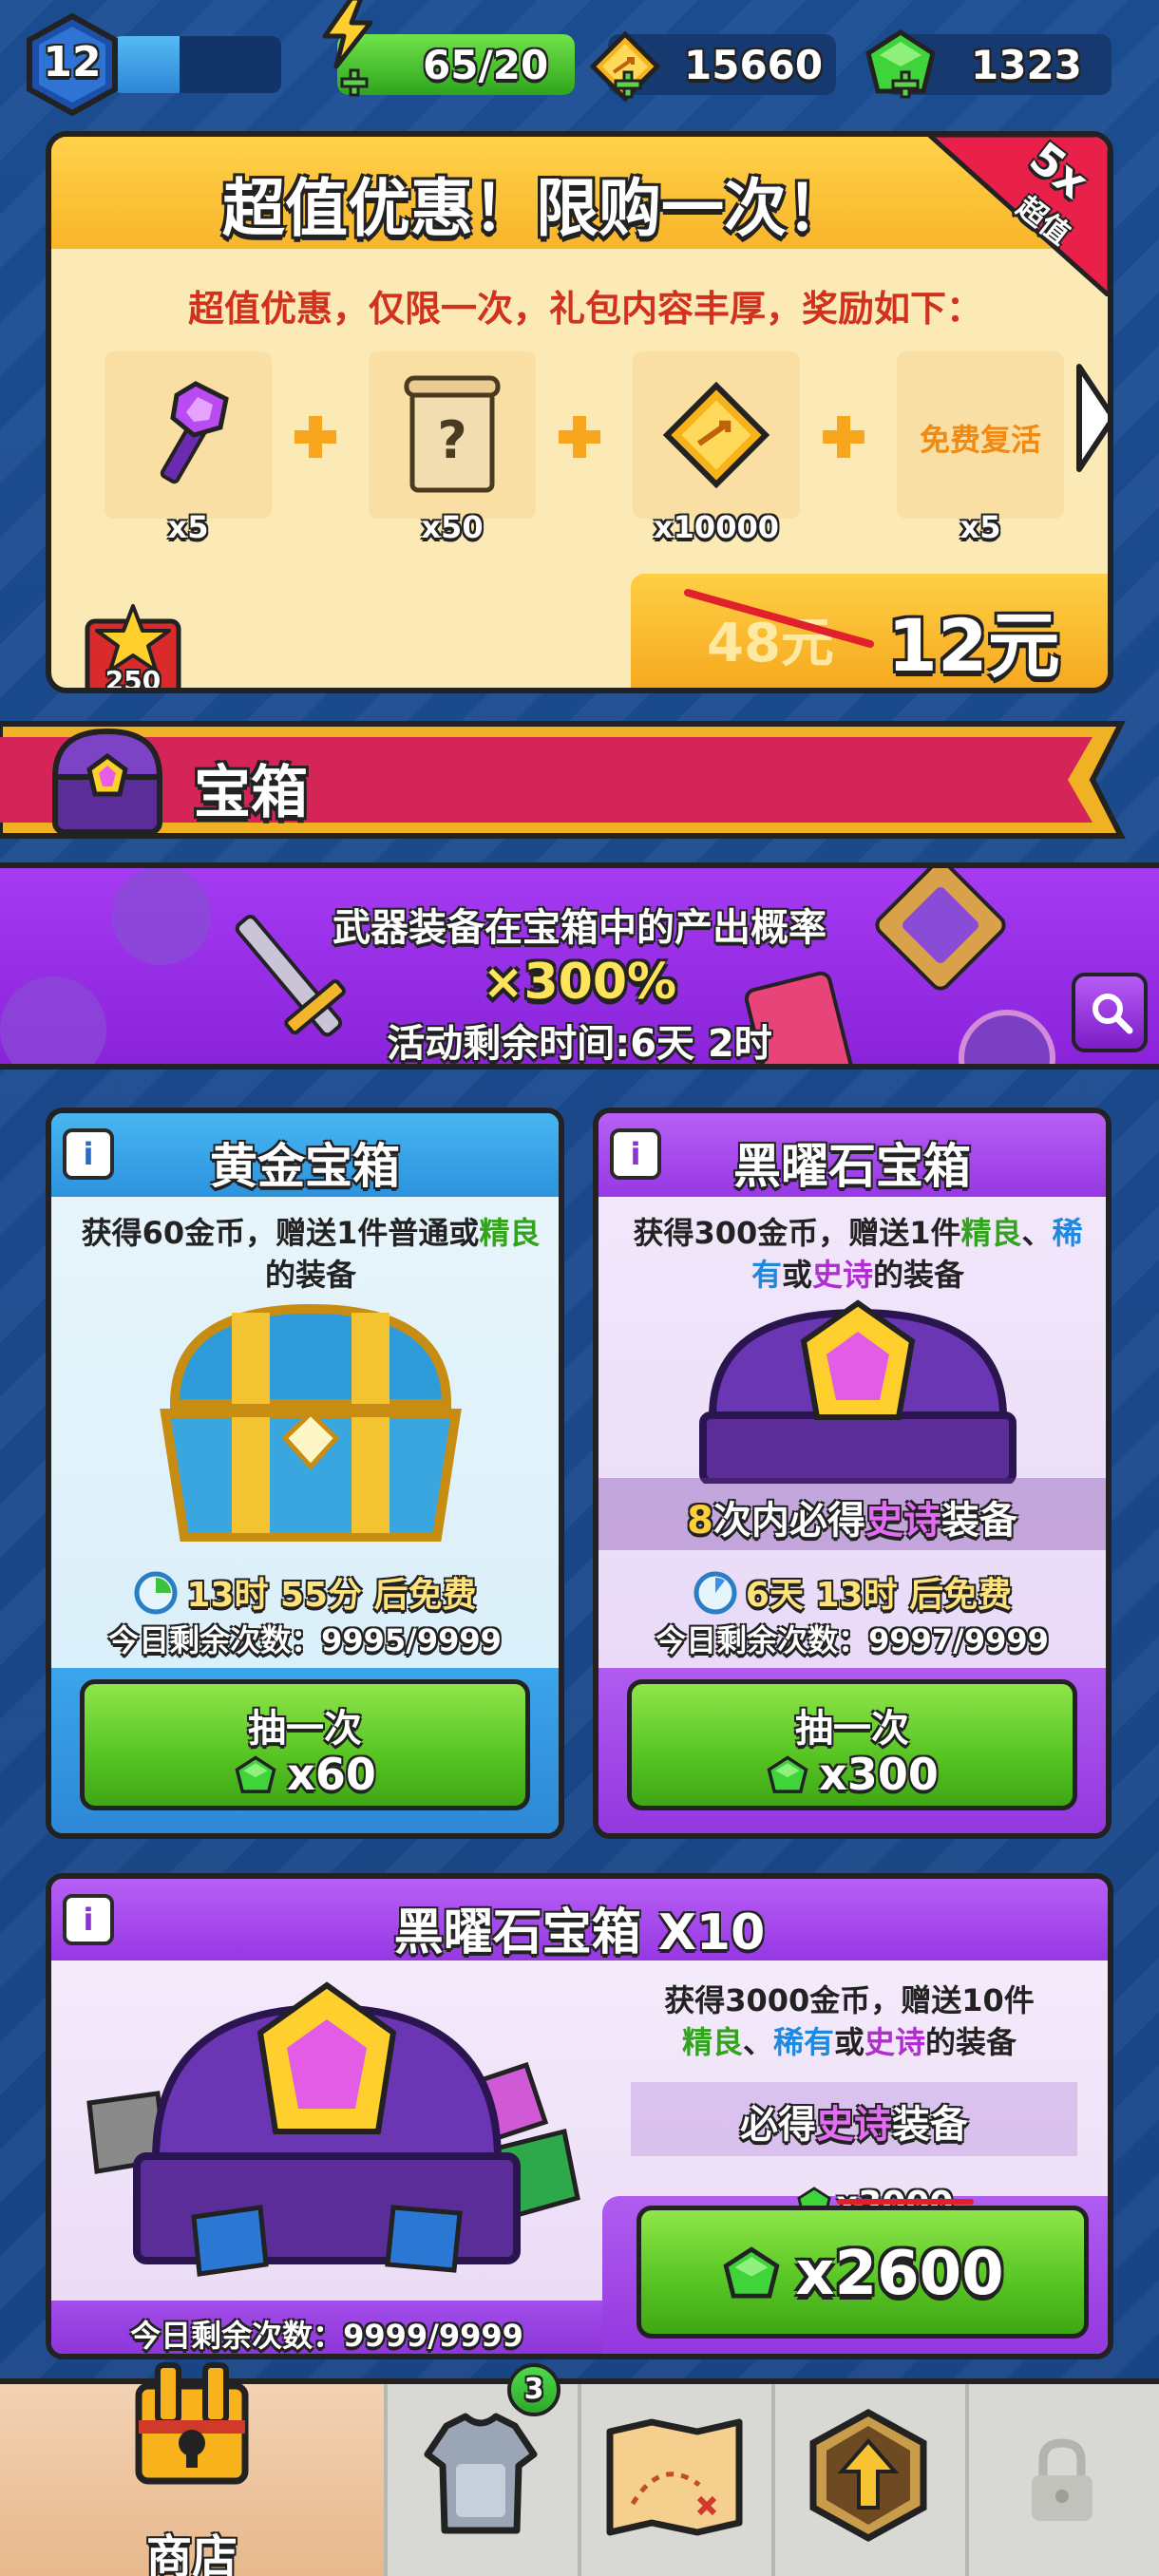 Image resolution: width=1159 pixels, height=2576 pixels. I want to click on obsidian-chest-timer: 6天 13时 后免费, so click(852, 1592).